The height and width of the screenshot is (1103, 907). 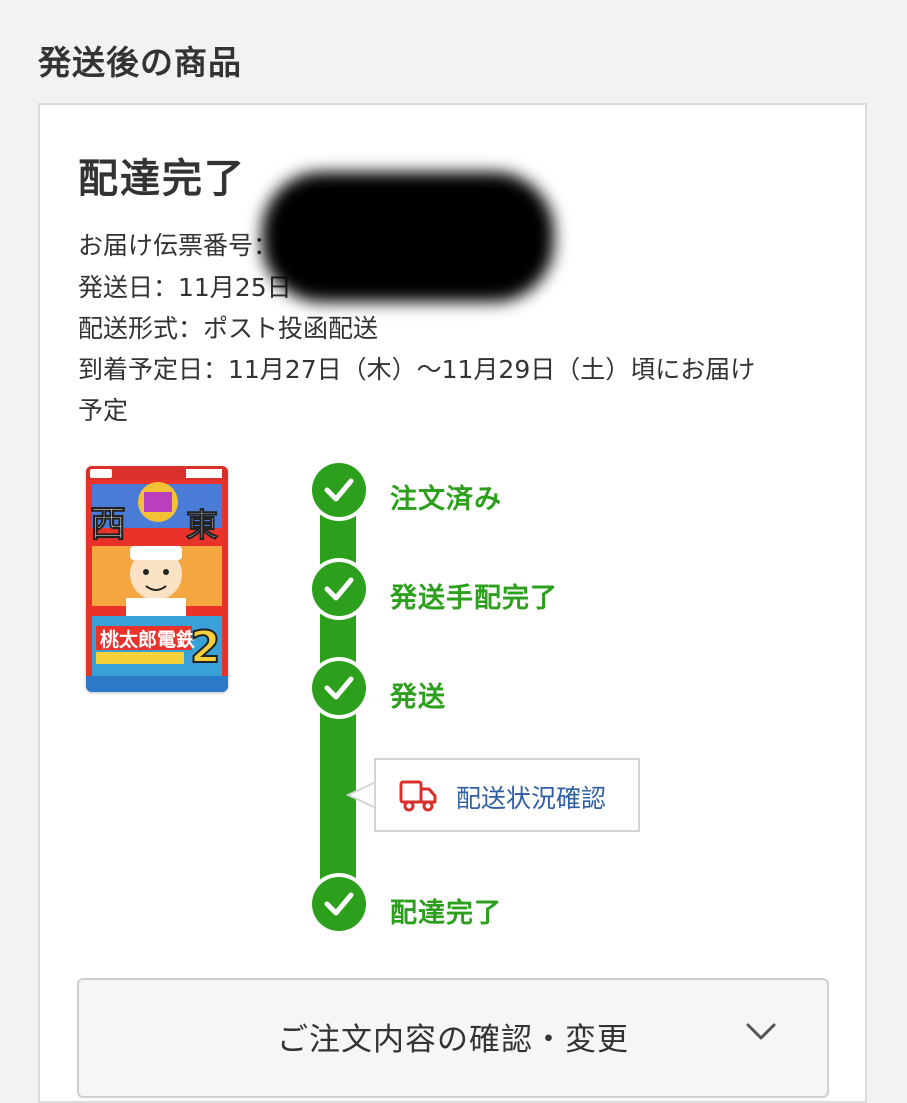 I want to click on tracking-number-label: お届け伝票番号：, so click(x=178, y=245).